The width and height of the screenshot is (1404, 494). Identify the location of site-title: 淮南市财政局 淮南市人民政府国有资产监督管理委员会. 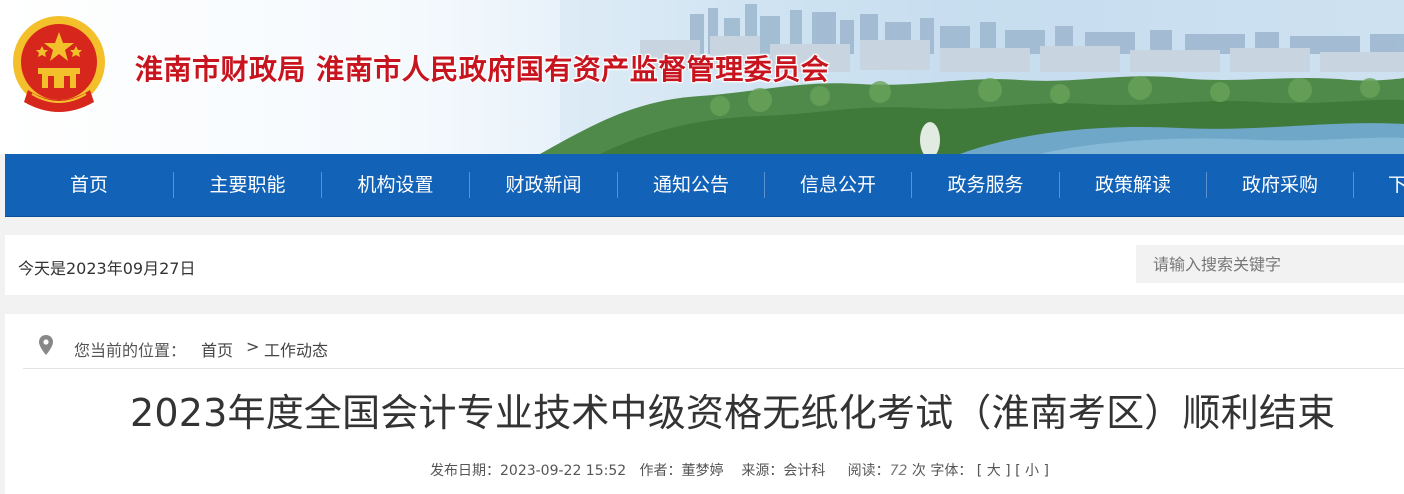
(482, 68).